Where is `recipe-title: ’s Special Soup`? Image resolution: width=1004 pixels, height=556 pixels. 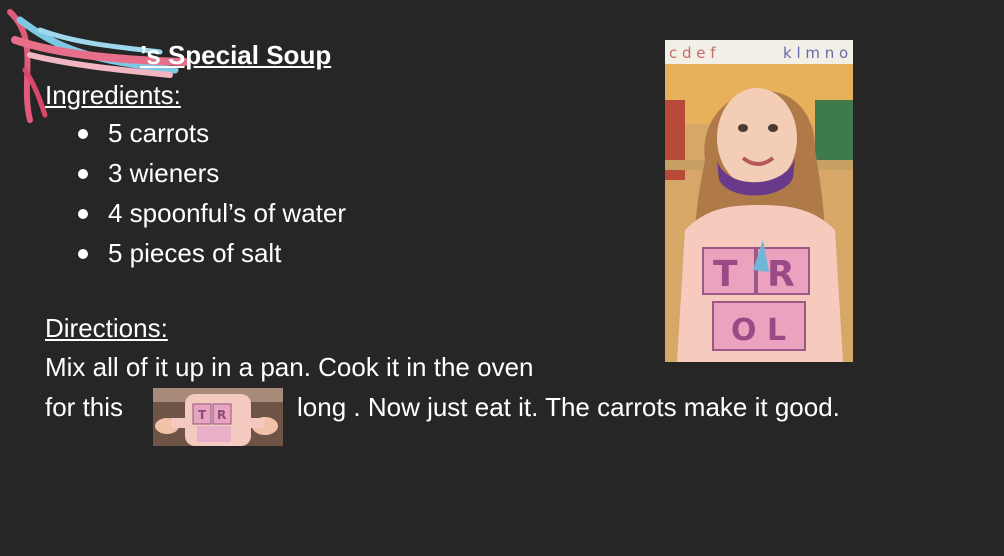 recipe-title: ’s Special Soup is located at coordinates (236, 55).